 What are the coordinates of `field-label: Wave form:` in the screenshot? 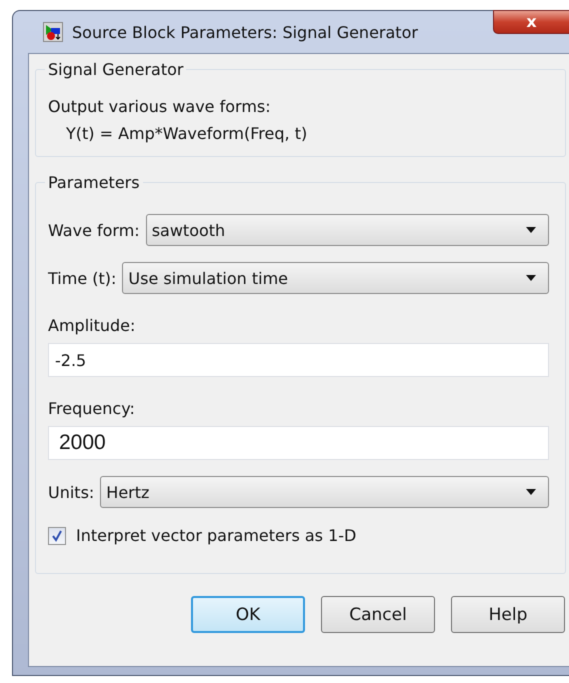 It's located at (94, 230).